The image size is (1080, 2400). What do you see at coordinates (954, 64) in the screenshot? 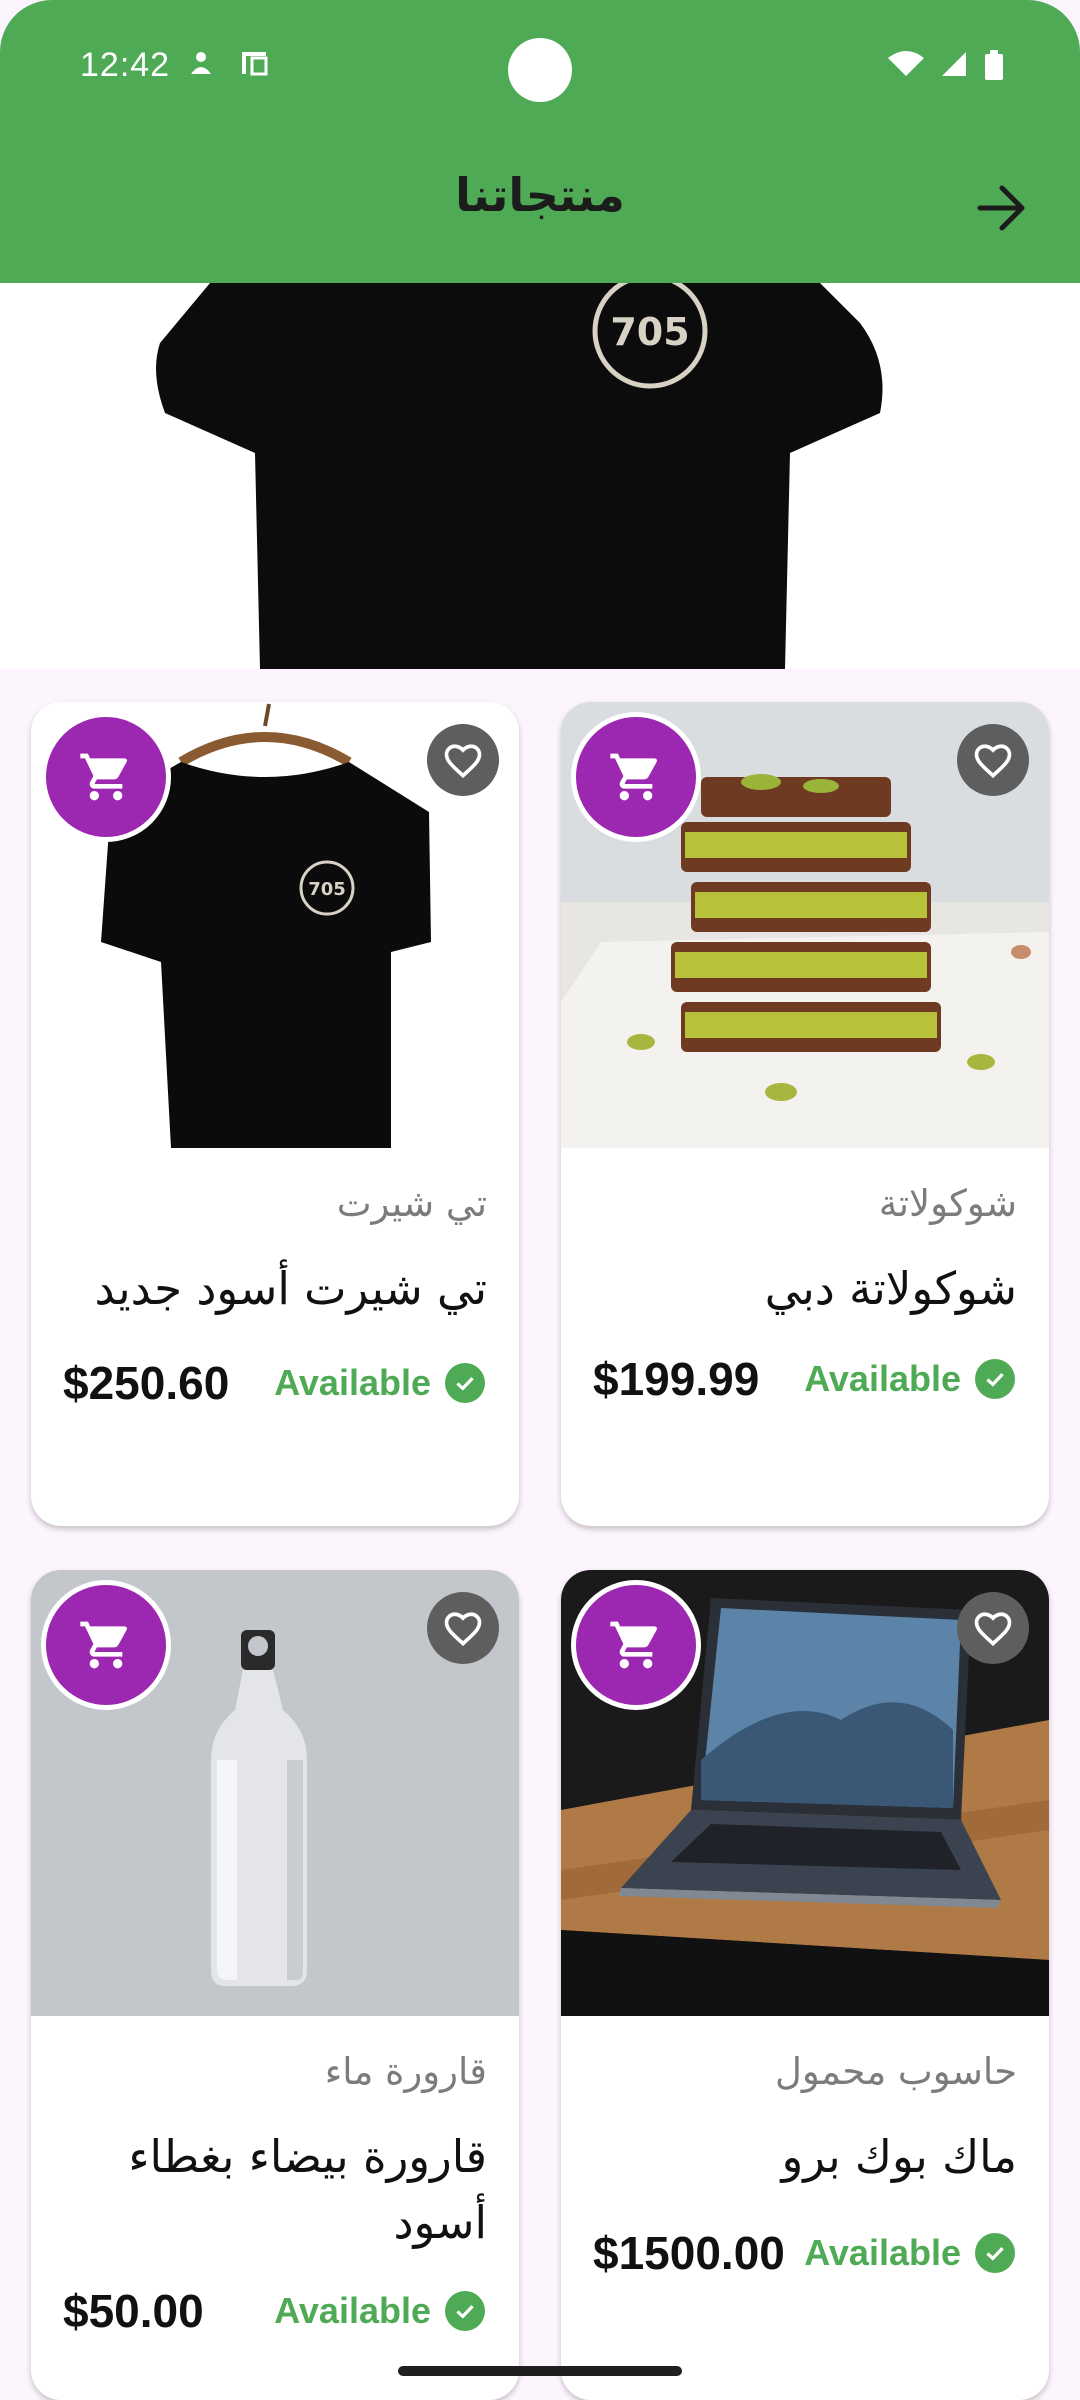
I see `signal-icon` at bounding box center [954, 64].